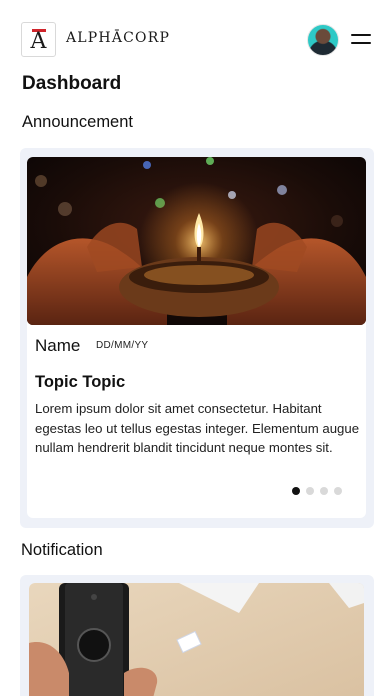 The width and height of the screenshot is (392, 696). What do you see at coordinates (323, 40) in the screenshot?
I see `user-avatar` at bounding box center [323, 40].